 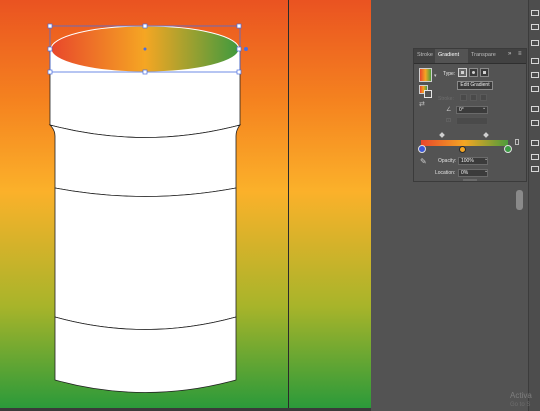 I want to click on artboard-guide-line, so click(x=288, y=204).